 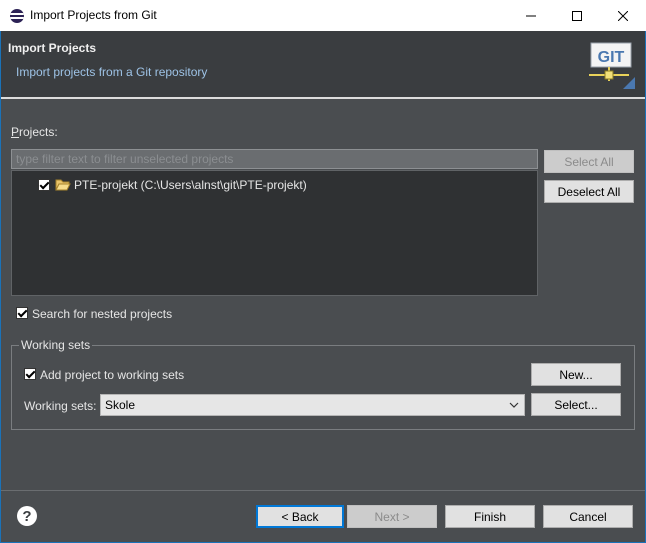 I want to click on back-button: < Back, so click(x=300, y=516).